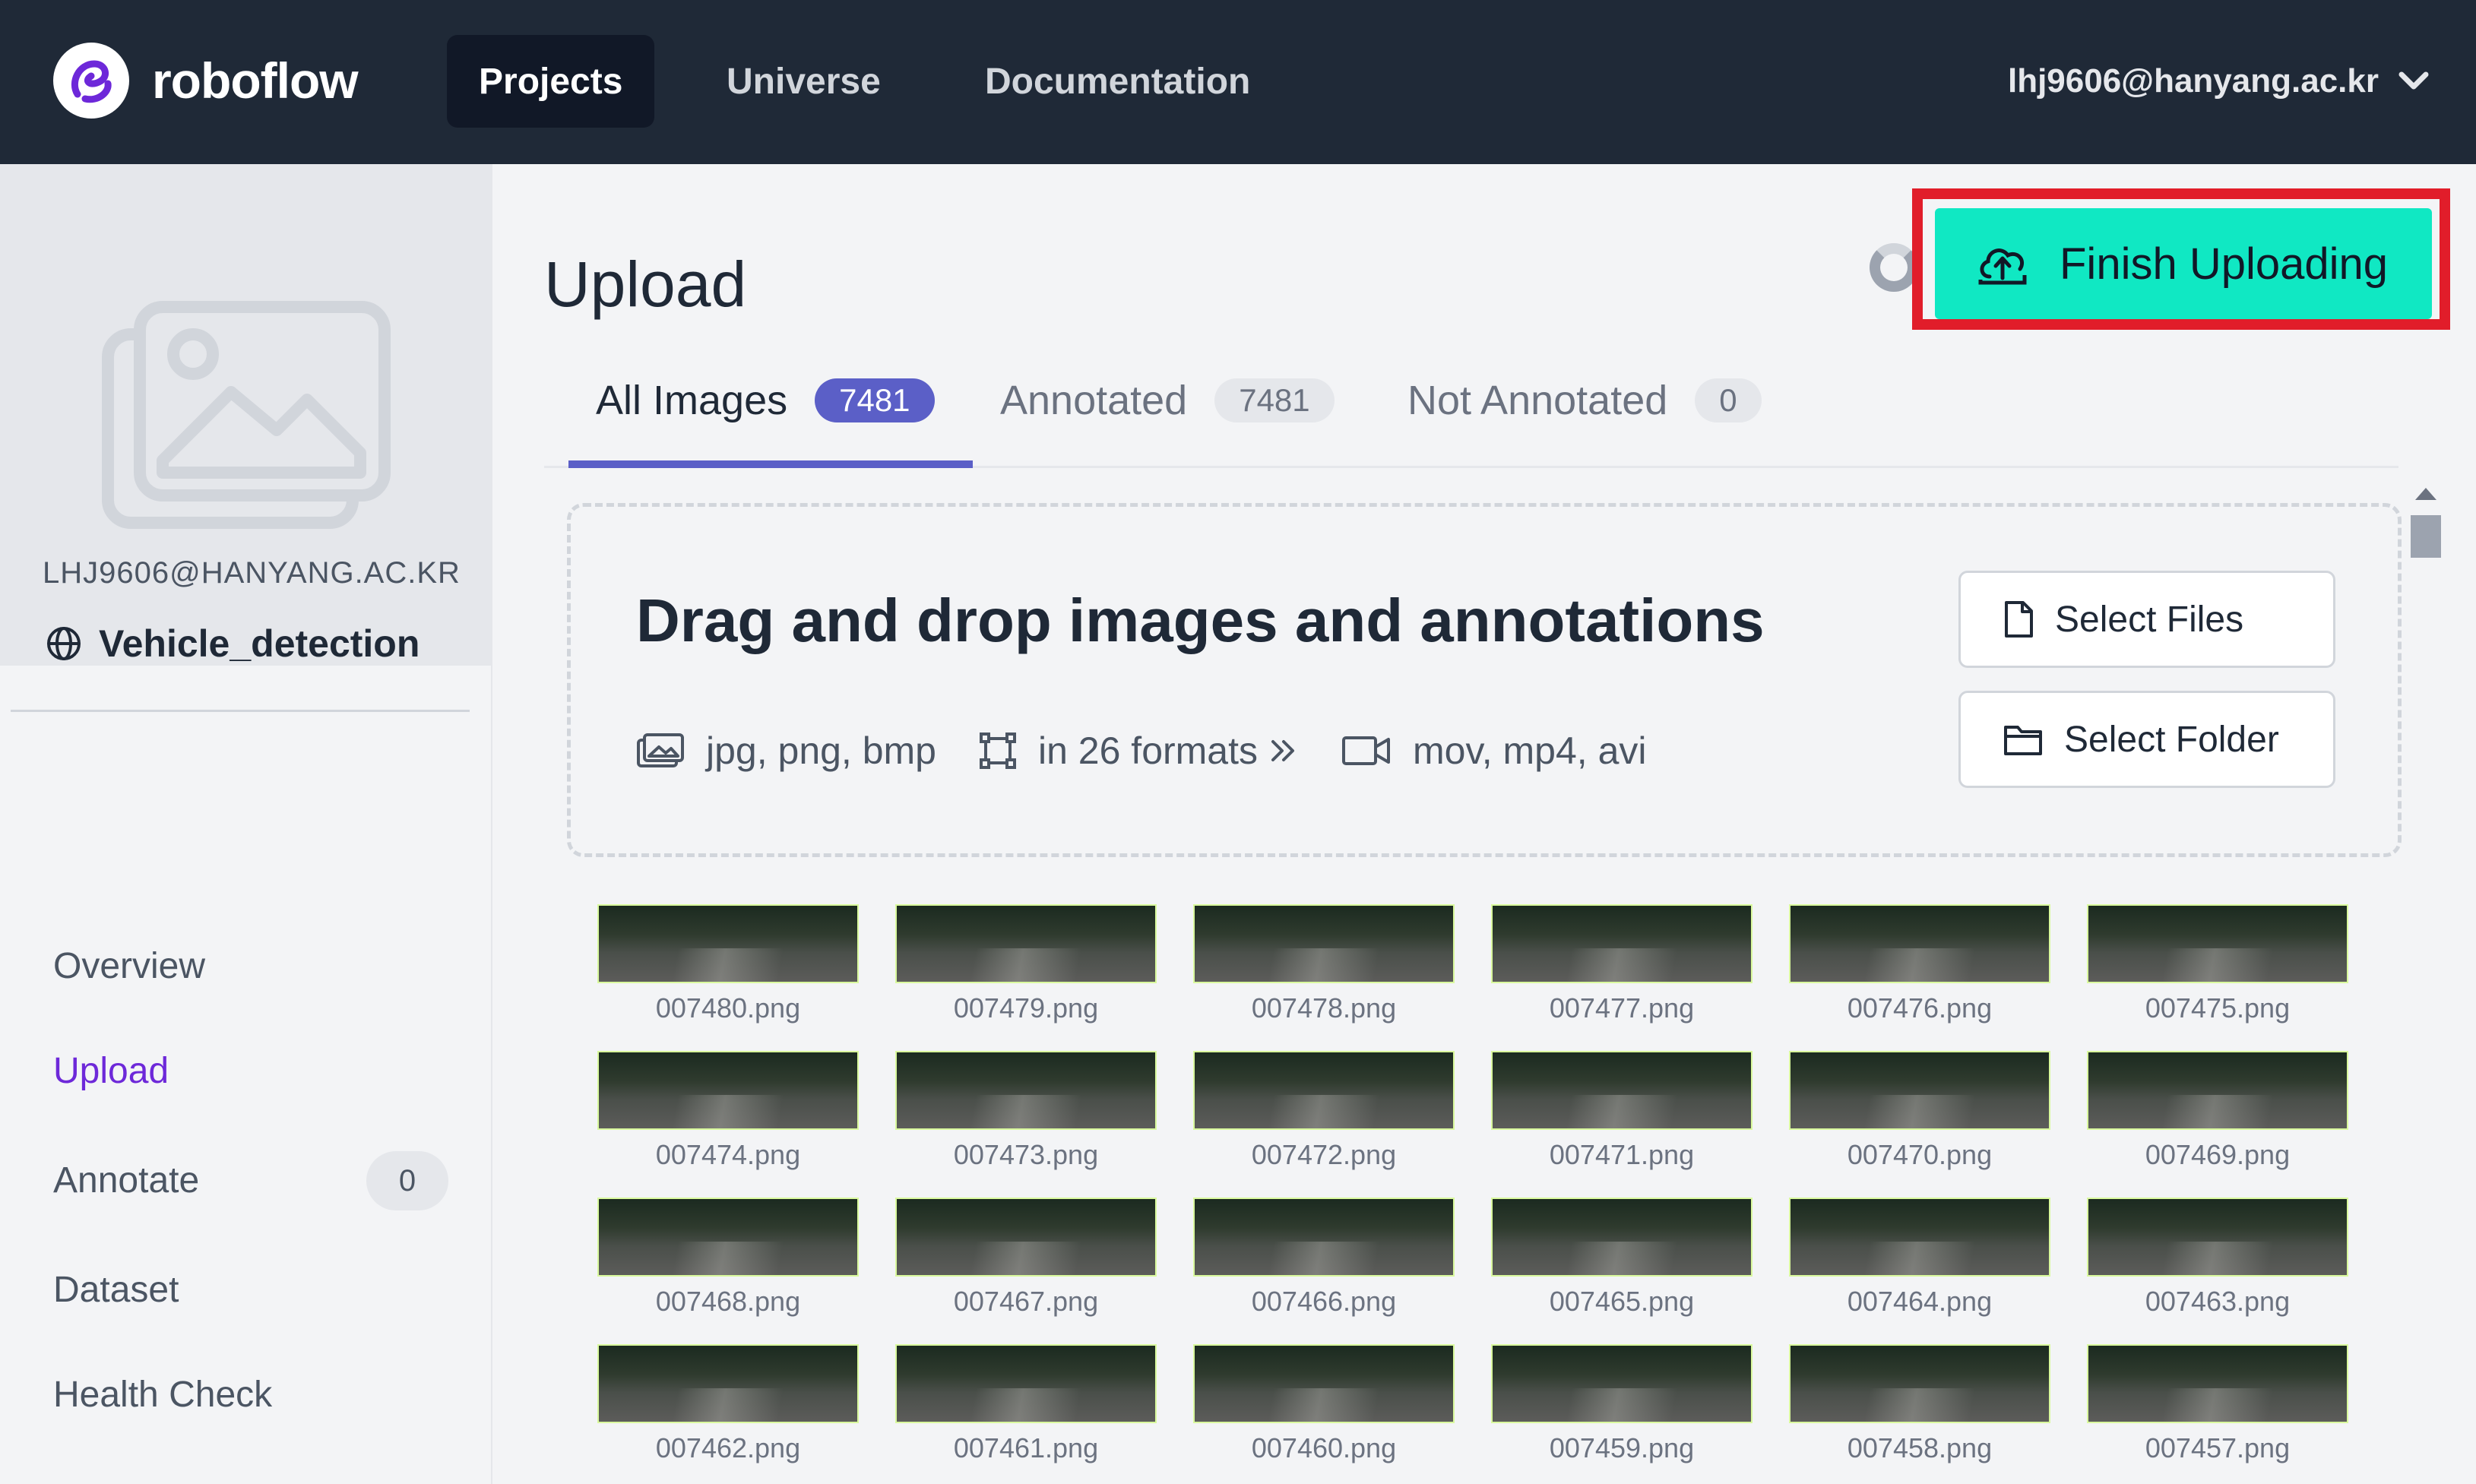 Image resolution: width=2476 pixels, height=1484 pixels. Describe the element at coordinates (1117, 81) in the screenshot. I see `nav-documentation: Documentation` at that location.